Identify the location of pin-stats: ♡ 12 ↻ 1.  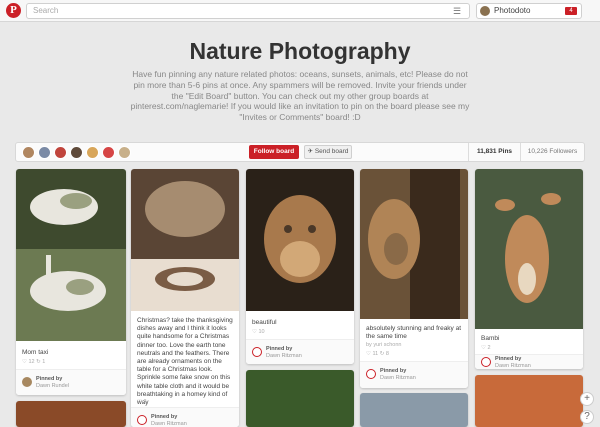
(34, 362).